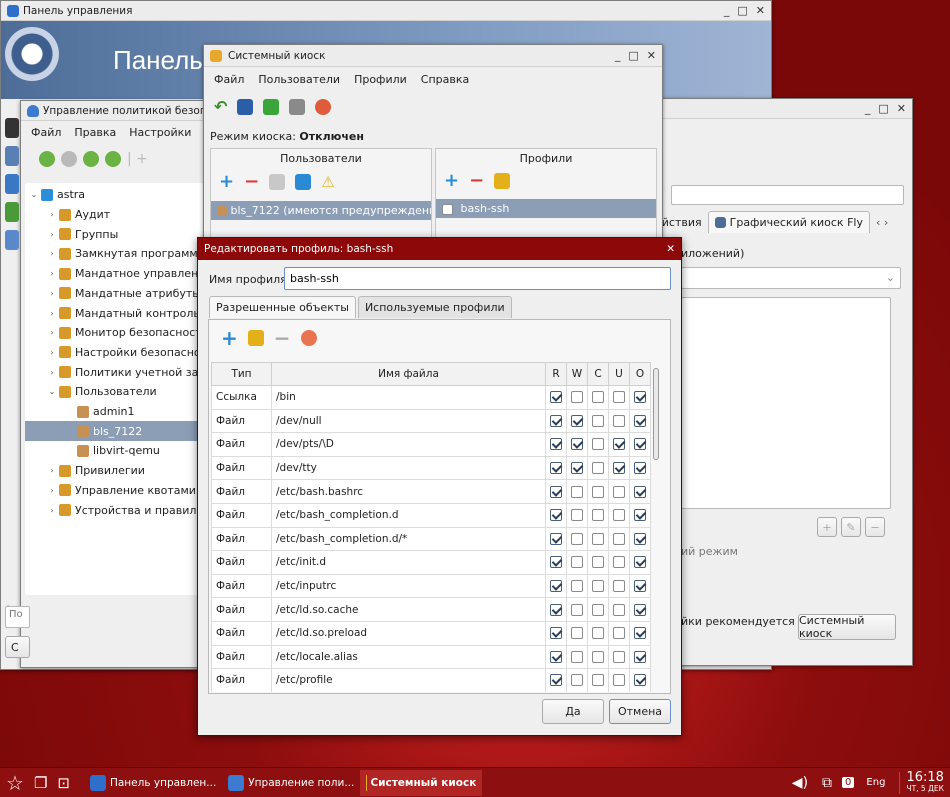  Describe the element at coordinates (34, 194) in the screenshot. I see `chevron-down-icon: ⌄` at that location.